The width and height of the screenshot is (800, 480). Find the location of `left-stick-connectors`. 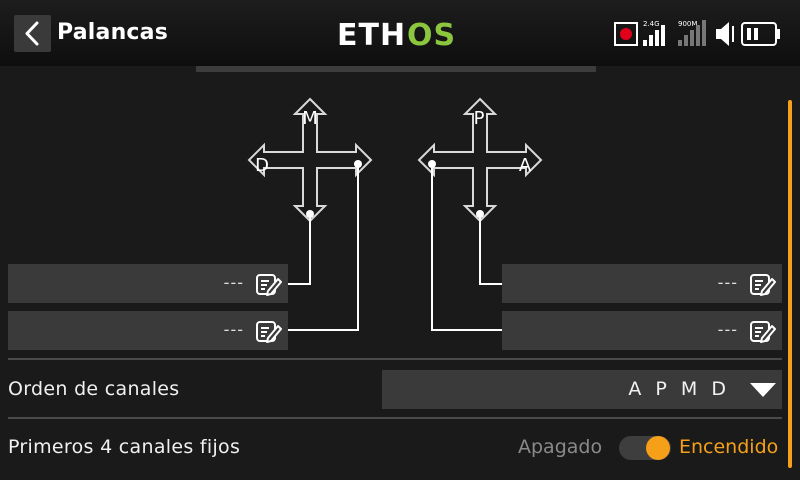

left-stick-connectors is located at coordinates (323, 247).